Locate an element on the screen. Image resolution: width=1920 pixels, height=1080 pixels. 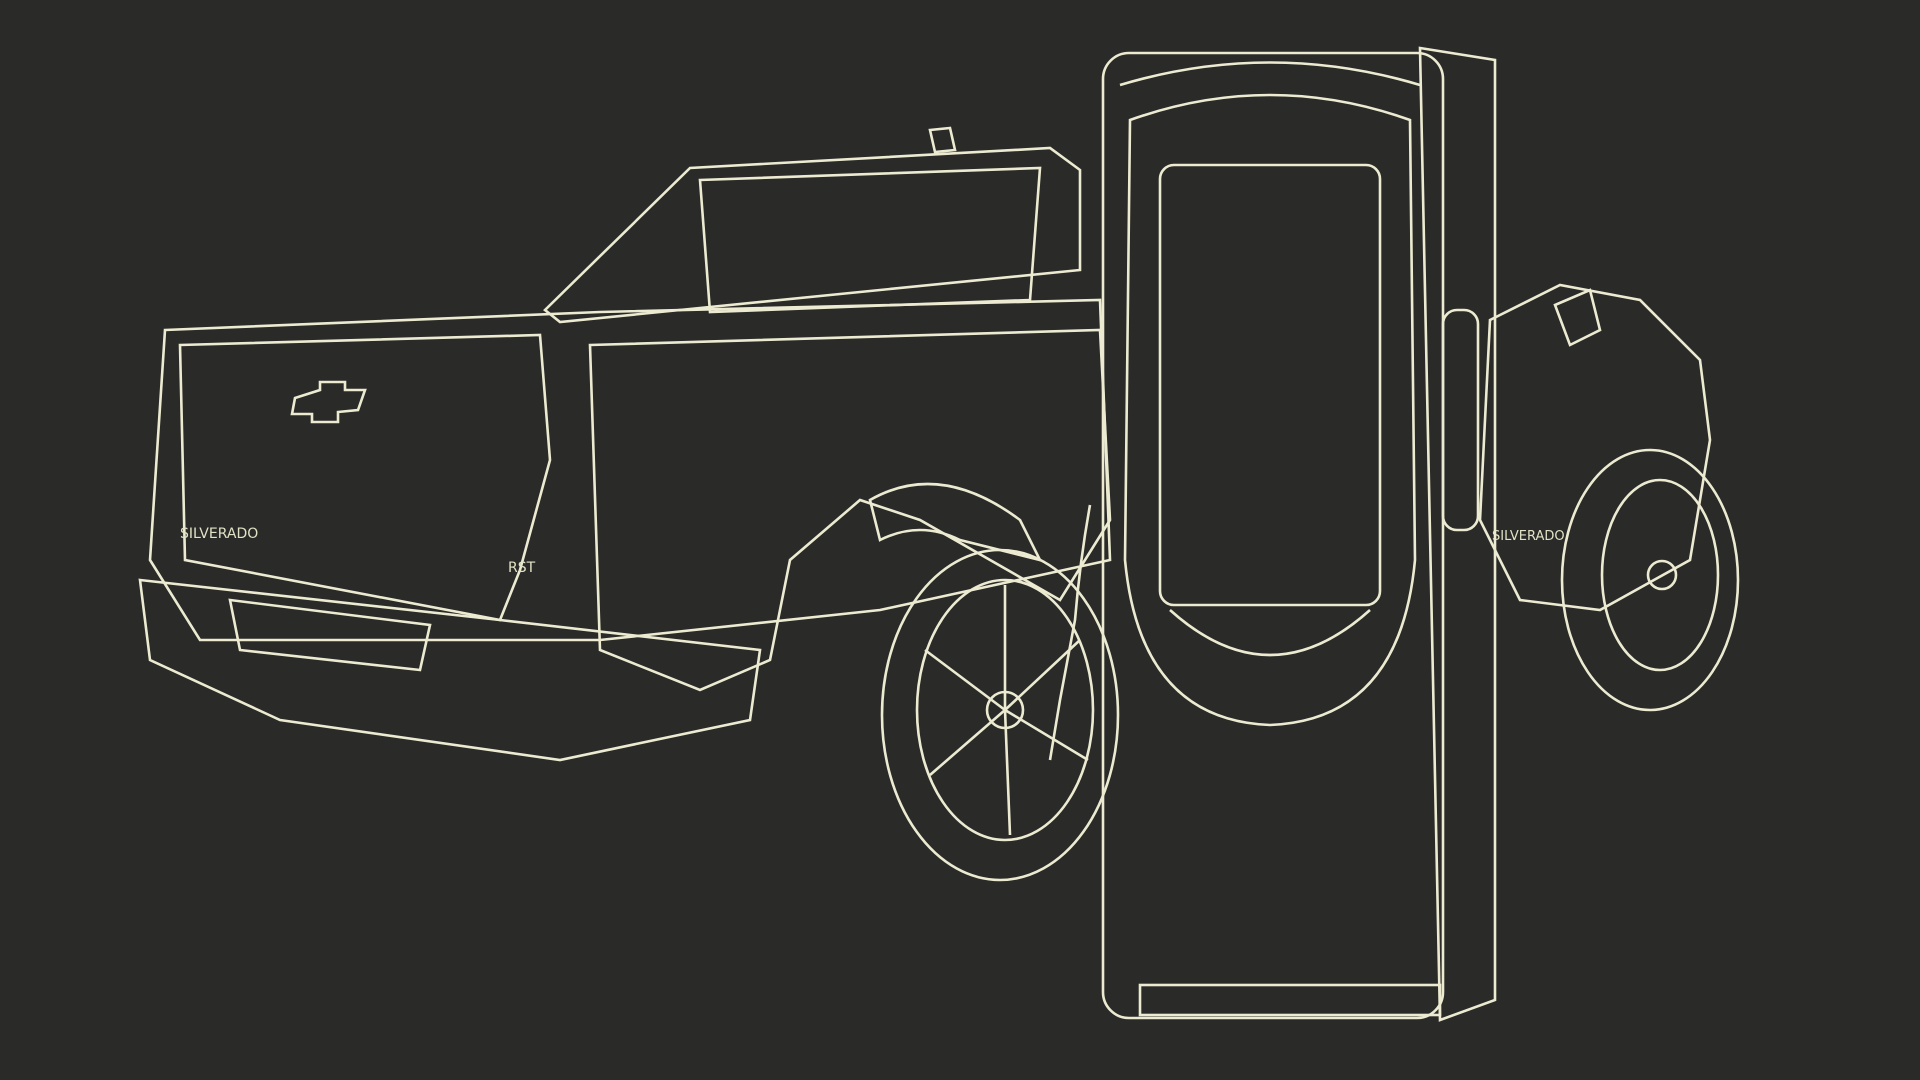
truck-front-fender is located at coordinates (1595, 447).